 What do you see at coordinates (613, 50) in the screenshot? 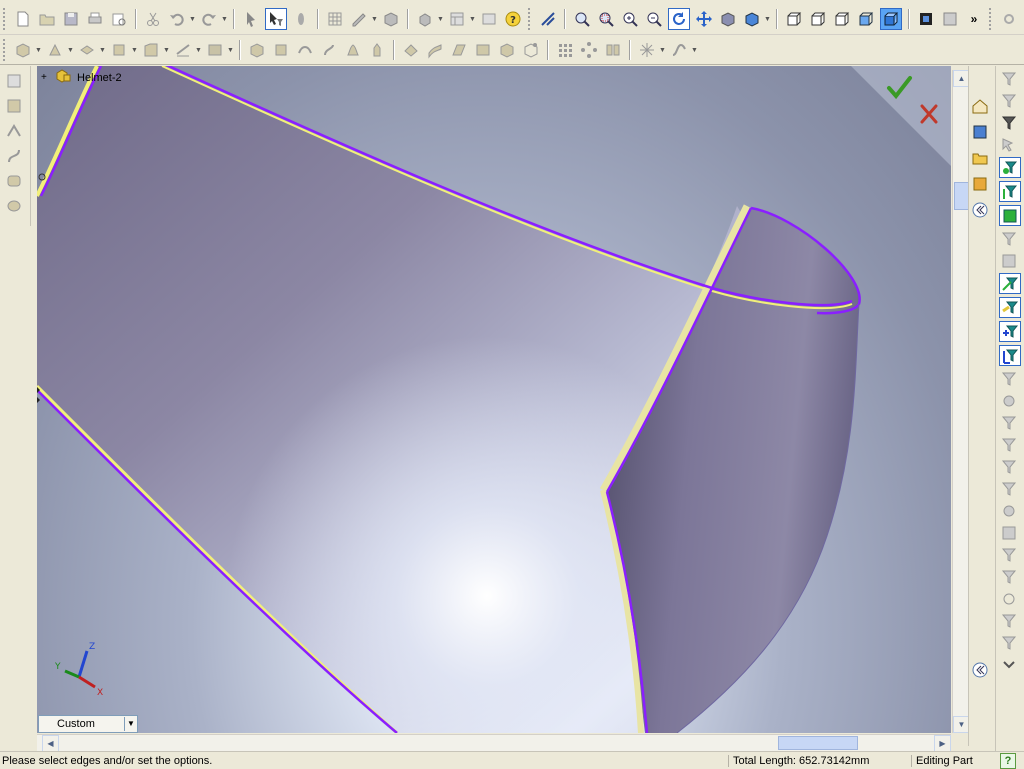
I see `mirror-icon` at bounding box center [613, 50].